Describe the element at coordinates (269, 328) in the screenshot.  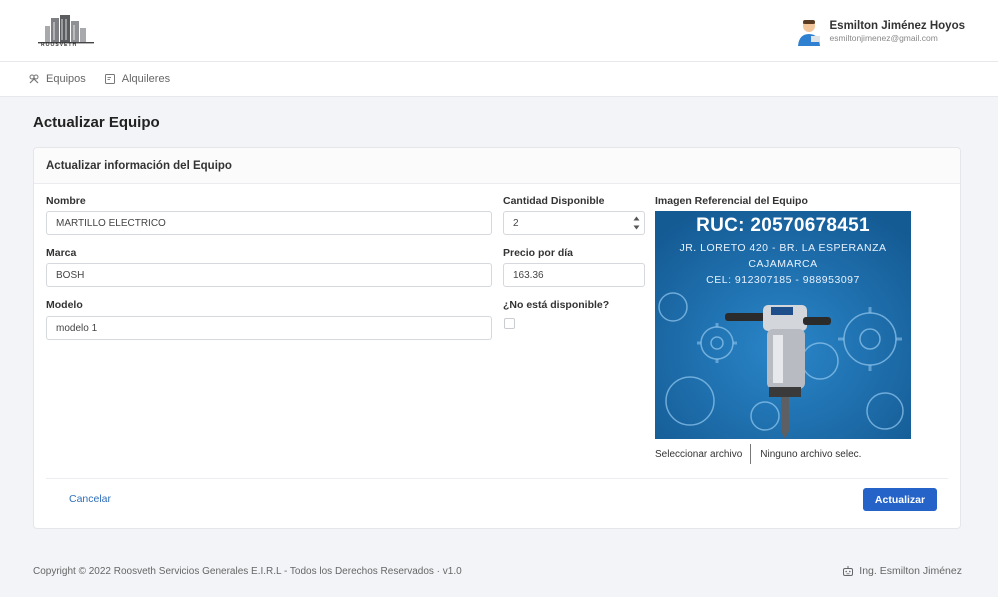
I see `modelo-input: modelo 1` at that location.